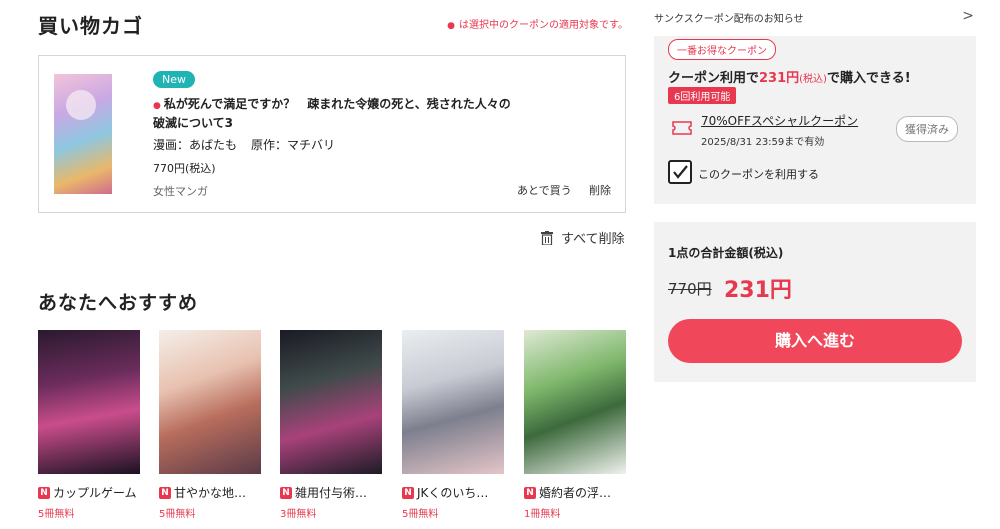  I want to click on total-box: 1点の合計金額(税込) 770円 231円 購入へ進む, so click(815, 302).